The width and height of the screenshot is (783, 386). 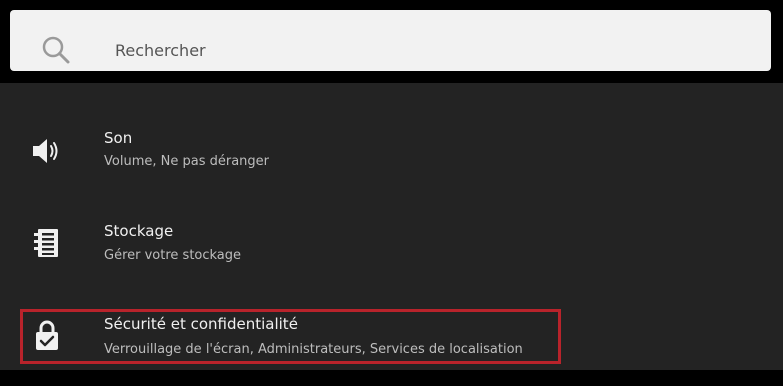 What do you see at coordinates (173, 255) in the screenshot?
I see `settings-item-subtitle: Gérer votre stockage` at bounding box center [173, 255].